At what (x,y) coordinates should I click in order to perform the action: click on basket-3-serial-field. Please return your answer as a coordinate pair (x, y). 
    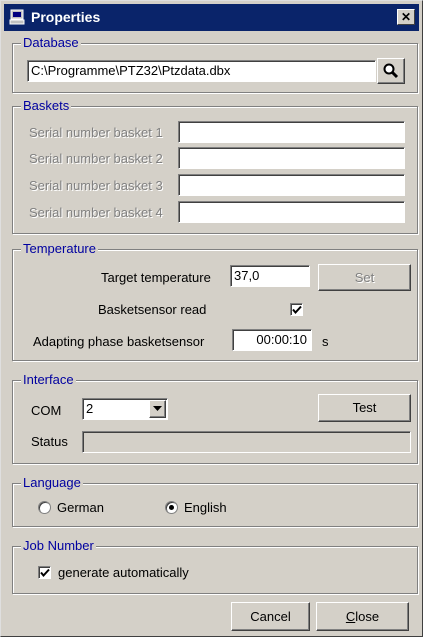
    Looking at the image, I should click on (291, 185).